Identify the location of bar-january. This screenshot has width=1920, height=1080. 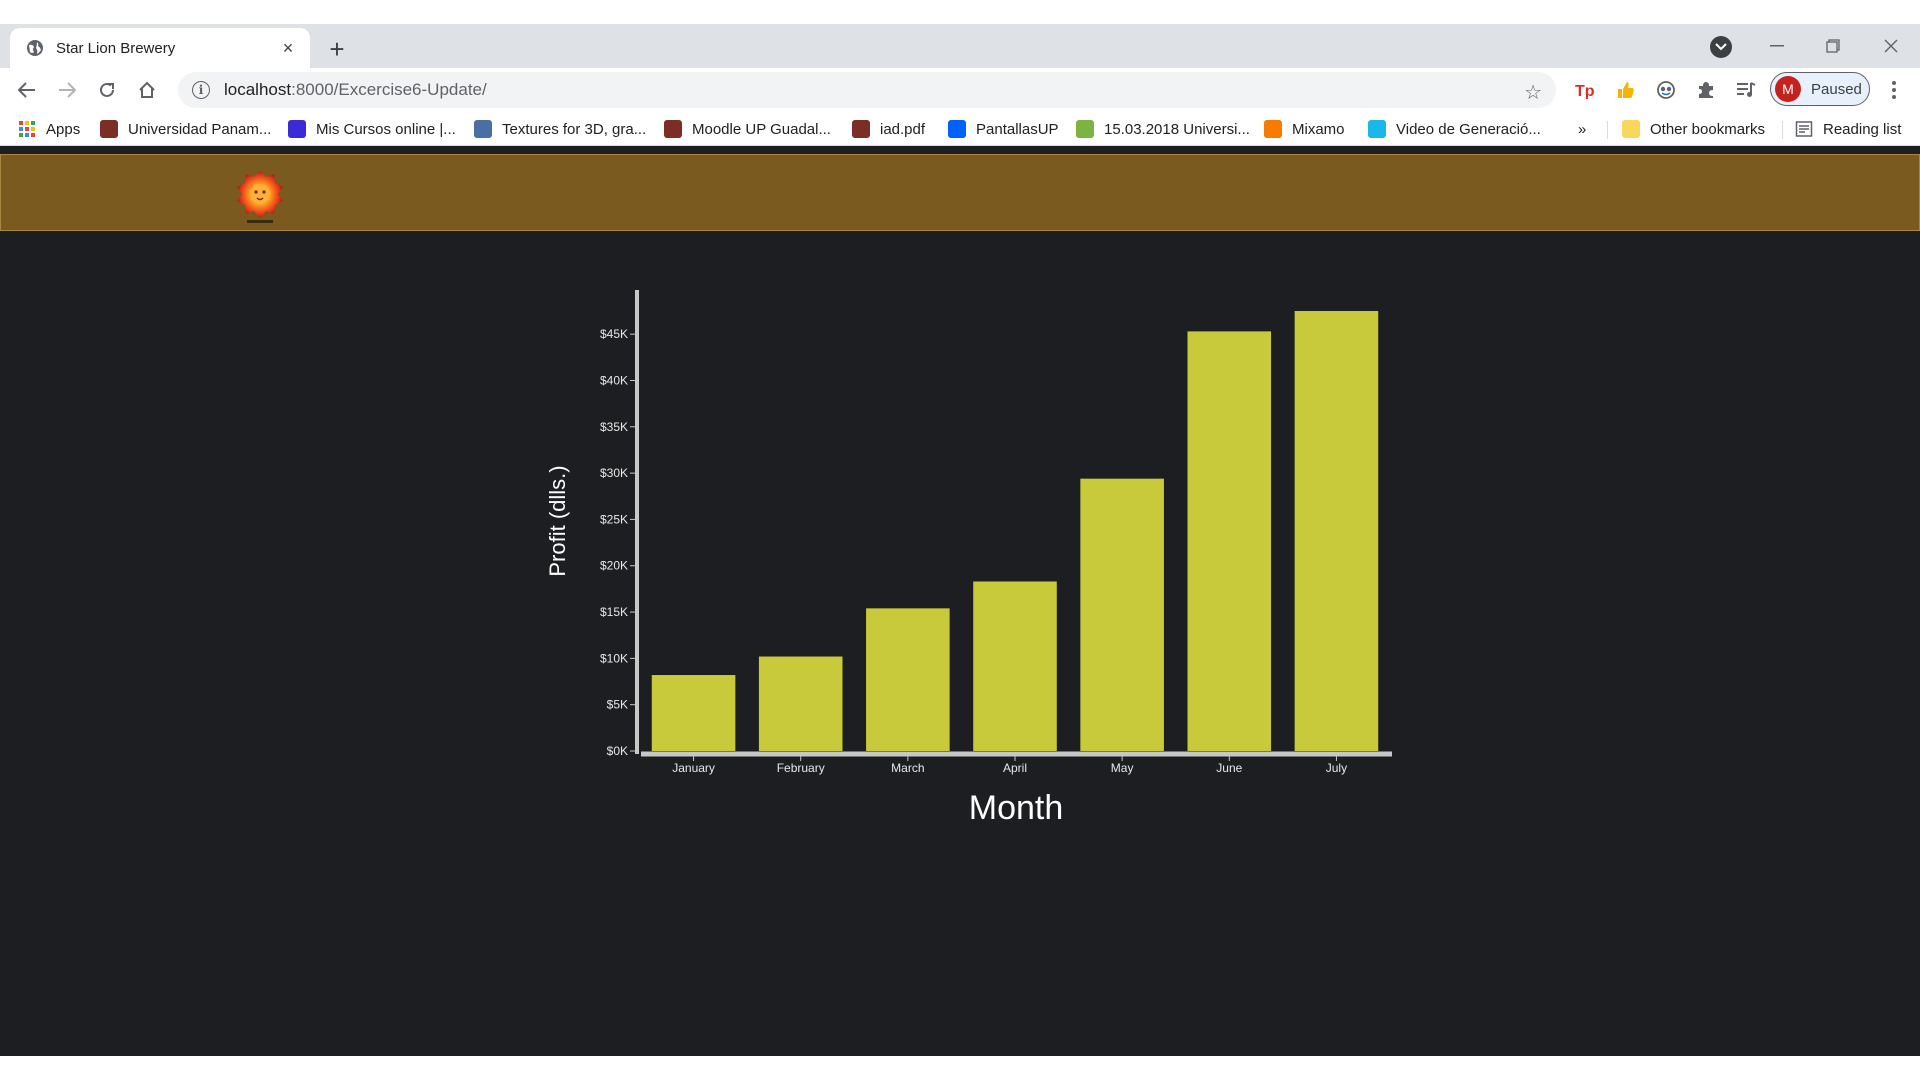
(693, 713).